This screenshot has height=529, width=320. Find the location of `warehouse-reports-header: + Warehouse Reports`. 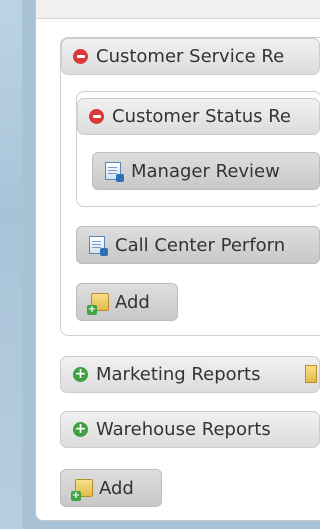

warehouse-reports-header: + Warehouse Reports is located at coordinates (190, 429).